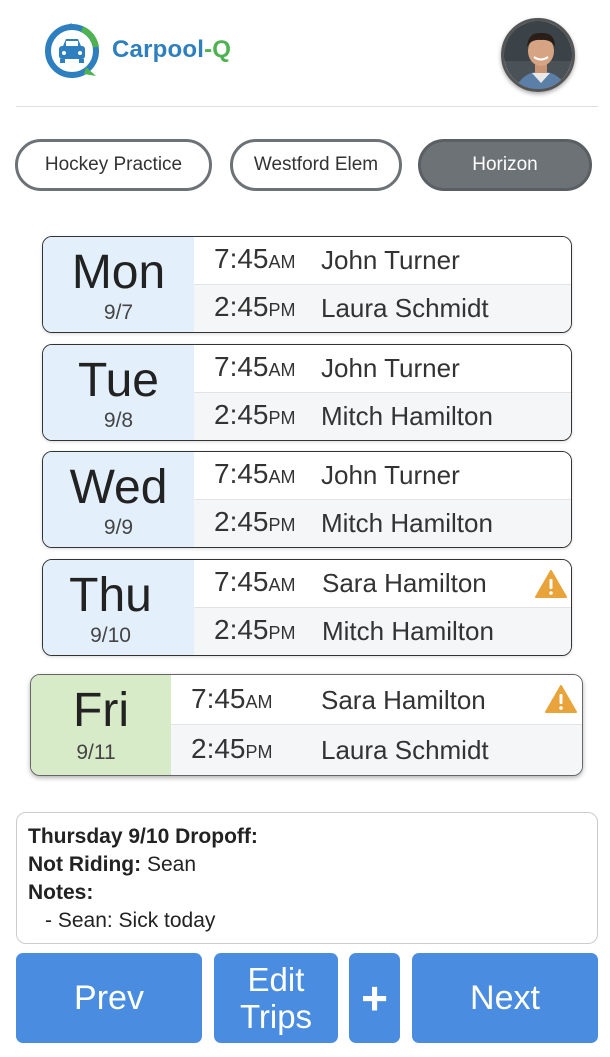 The height and width of the screenshot is (1057, 610). Describe the element at coordinates (316, 165) in the screenshot. I see `tab-westford-elem: Westford Elem` at that location.